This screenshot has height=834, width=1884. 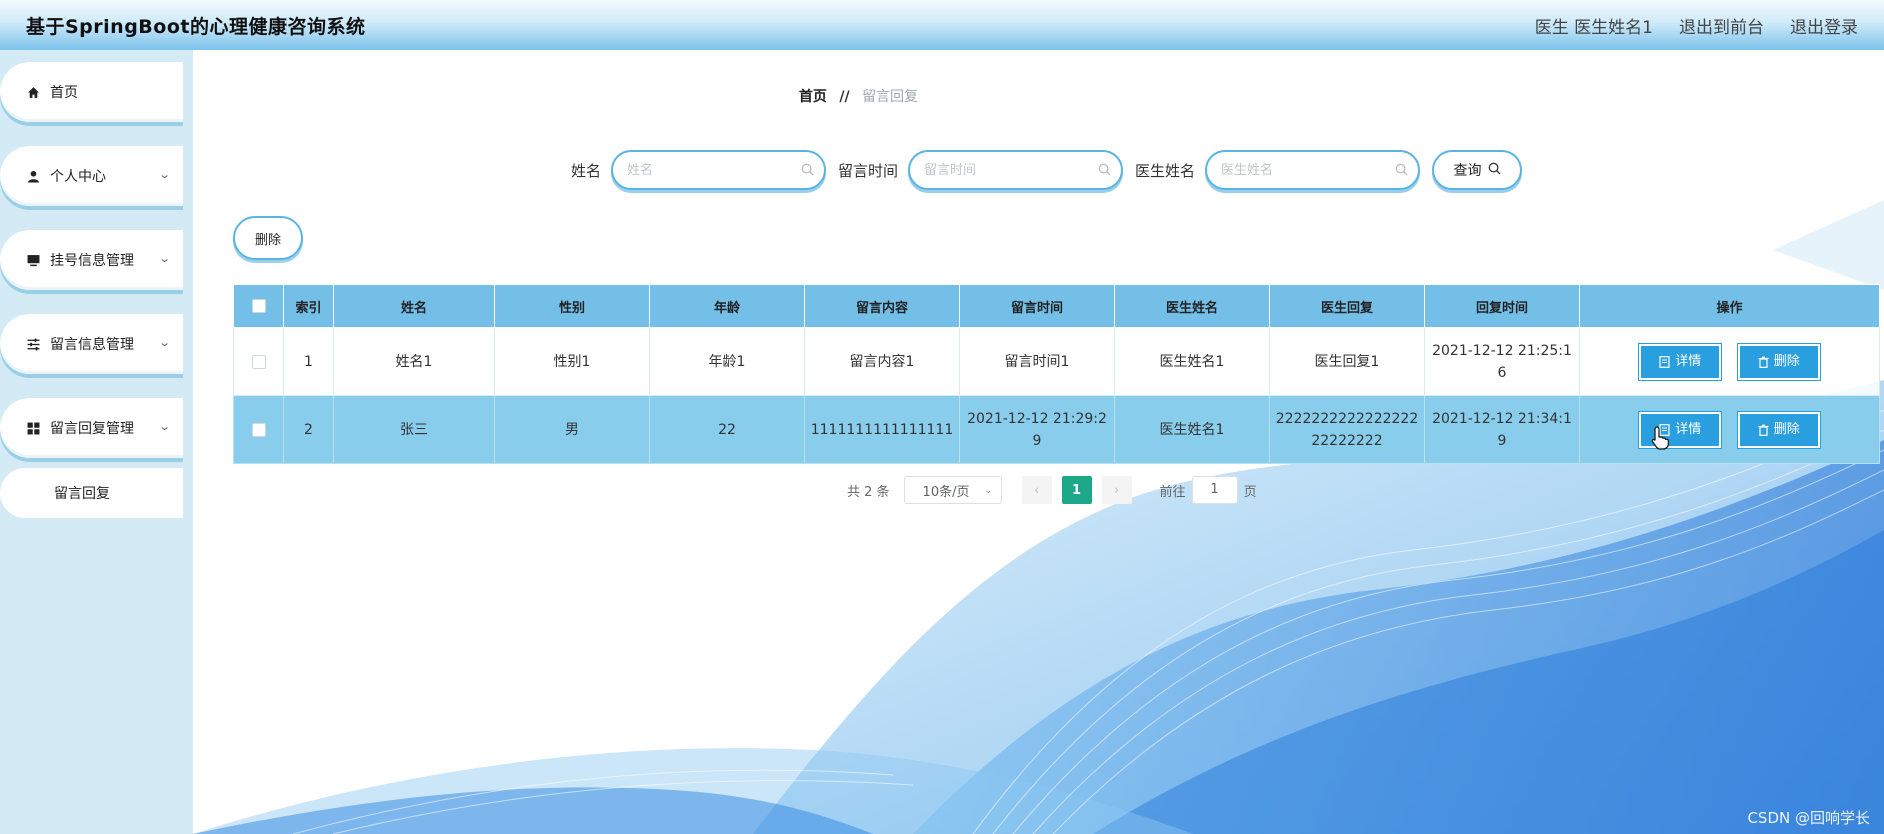 What do you see at coordinates (1036, 490) in the screenshot?
I see `prev-page-button: ‹` at bounding box center [1036, 490].